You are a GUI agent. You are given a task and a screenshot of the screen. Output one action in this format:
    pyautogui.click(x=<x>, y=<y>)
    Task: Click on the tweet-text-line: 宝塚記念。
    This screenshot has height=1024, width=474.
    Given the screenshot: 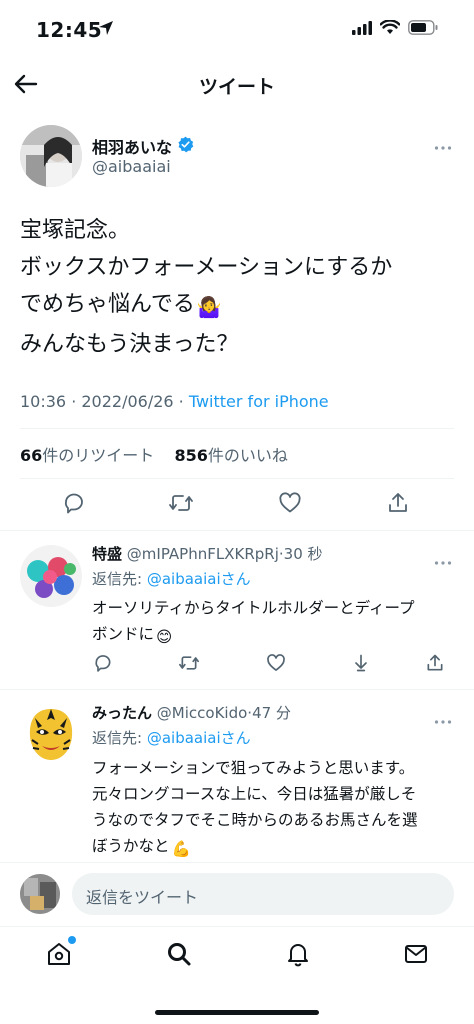 What is the action you would take?
    pyautogui.click(x=75, y=230)
    